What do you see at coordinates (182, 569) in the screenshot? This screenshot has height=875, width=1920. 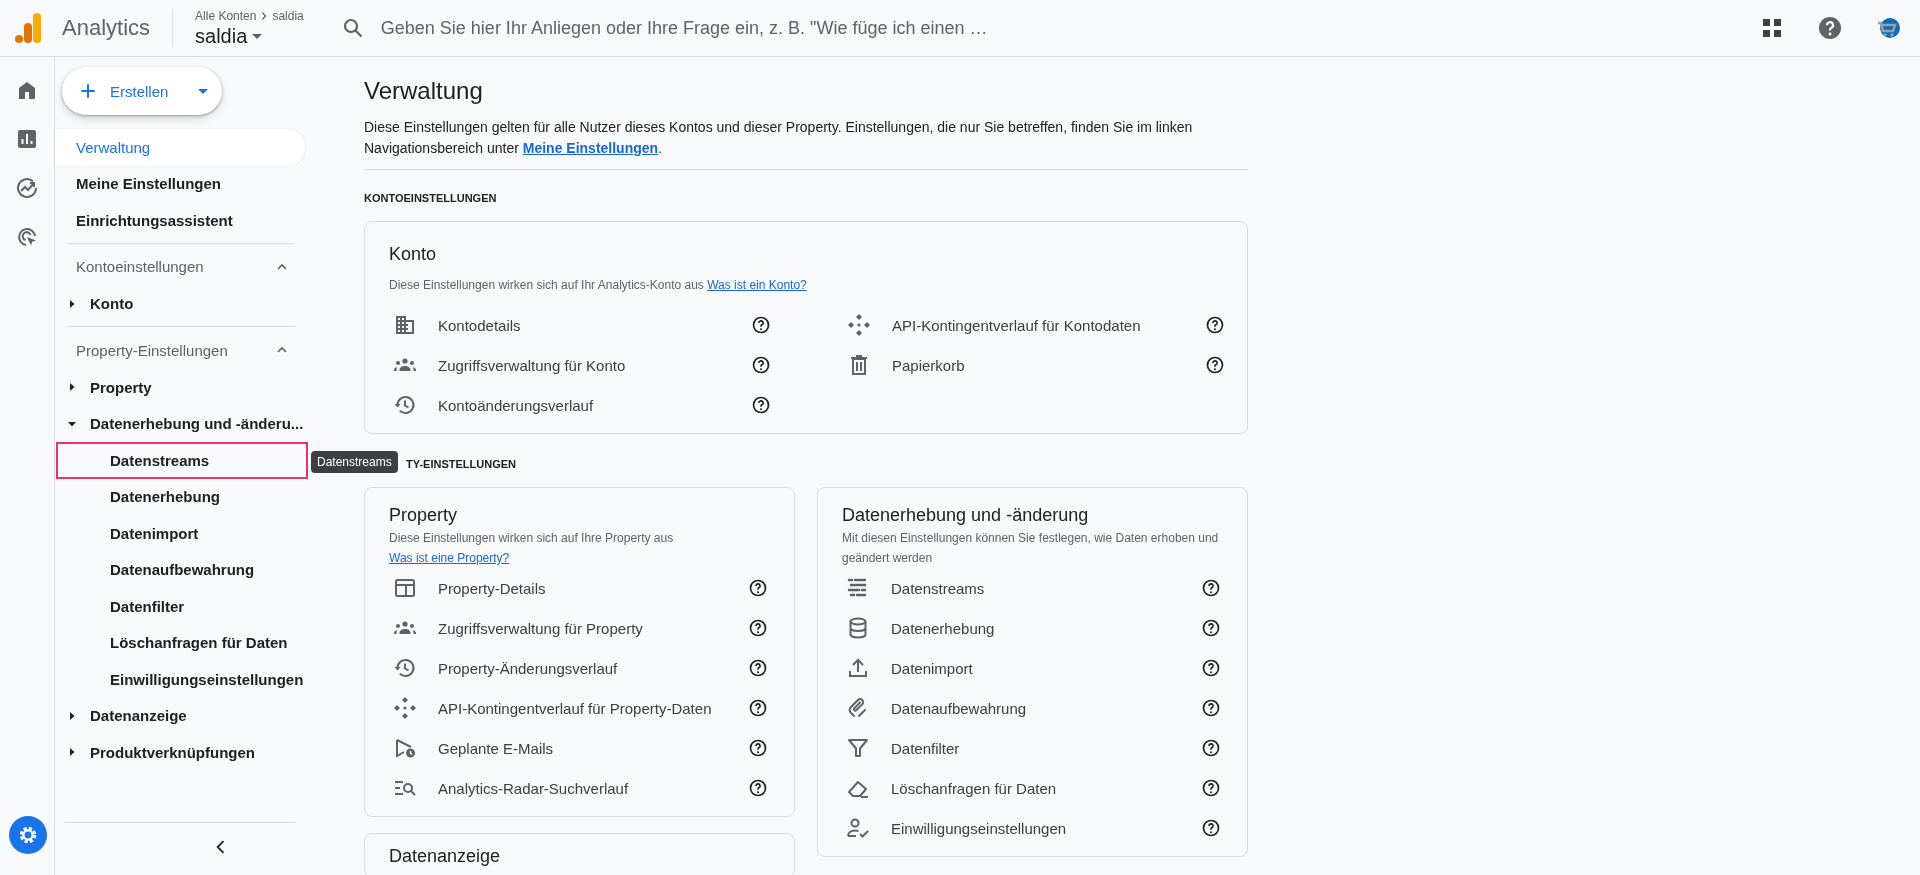 I see `tree-item: Datenaufbewahrung` at bounding box center [182, 569].